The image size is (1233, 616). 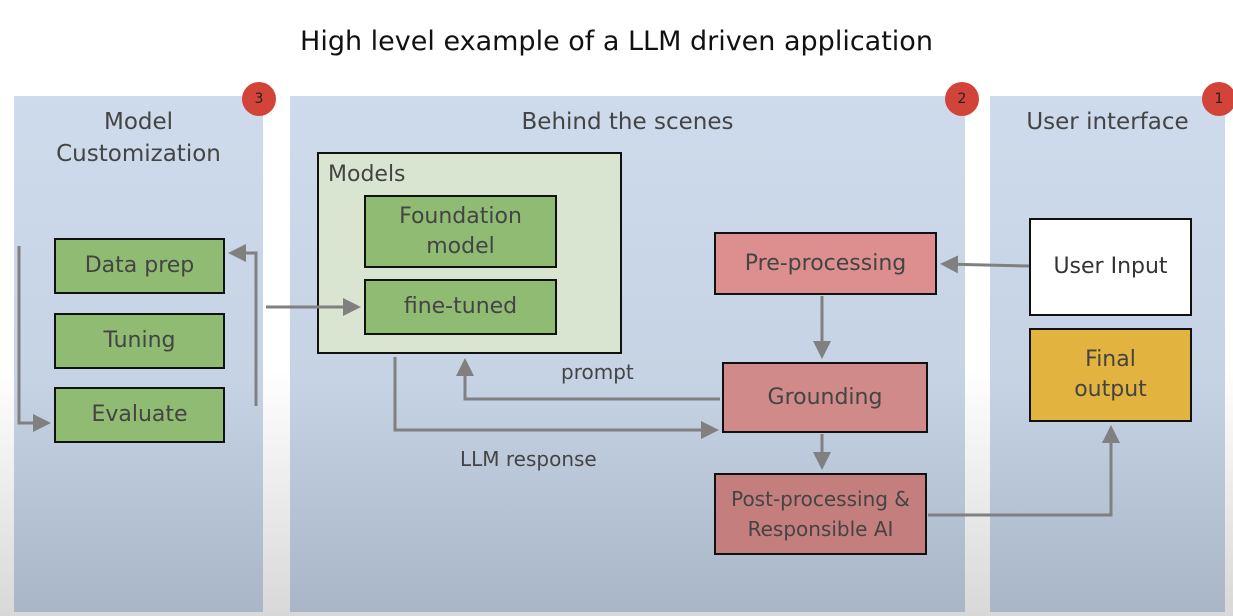 What do you see at coordinates (1024, 471) in the screenshot?
I see `arrow-post-to-final` at bounding box center [1024, 471].